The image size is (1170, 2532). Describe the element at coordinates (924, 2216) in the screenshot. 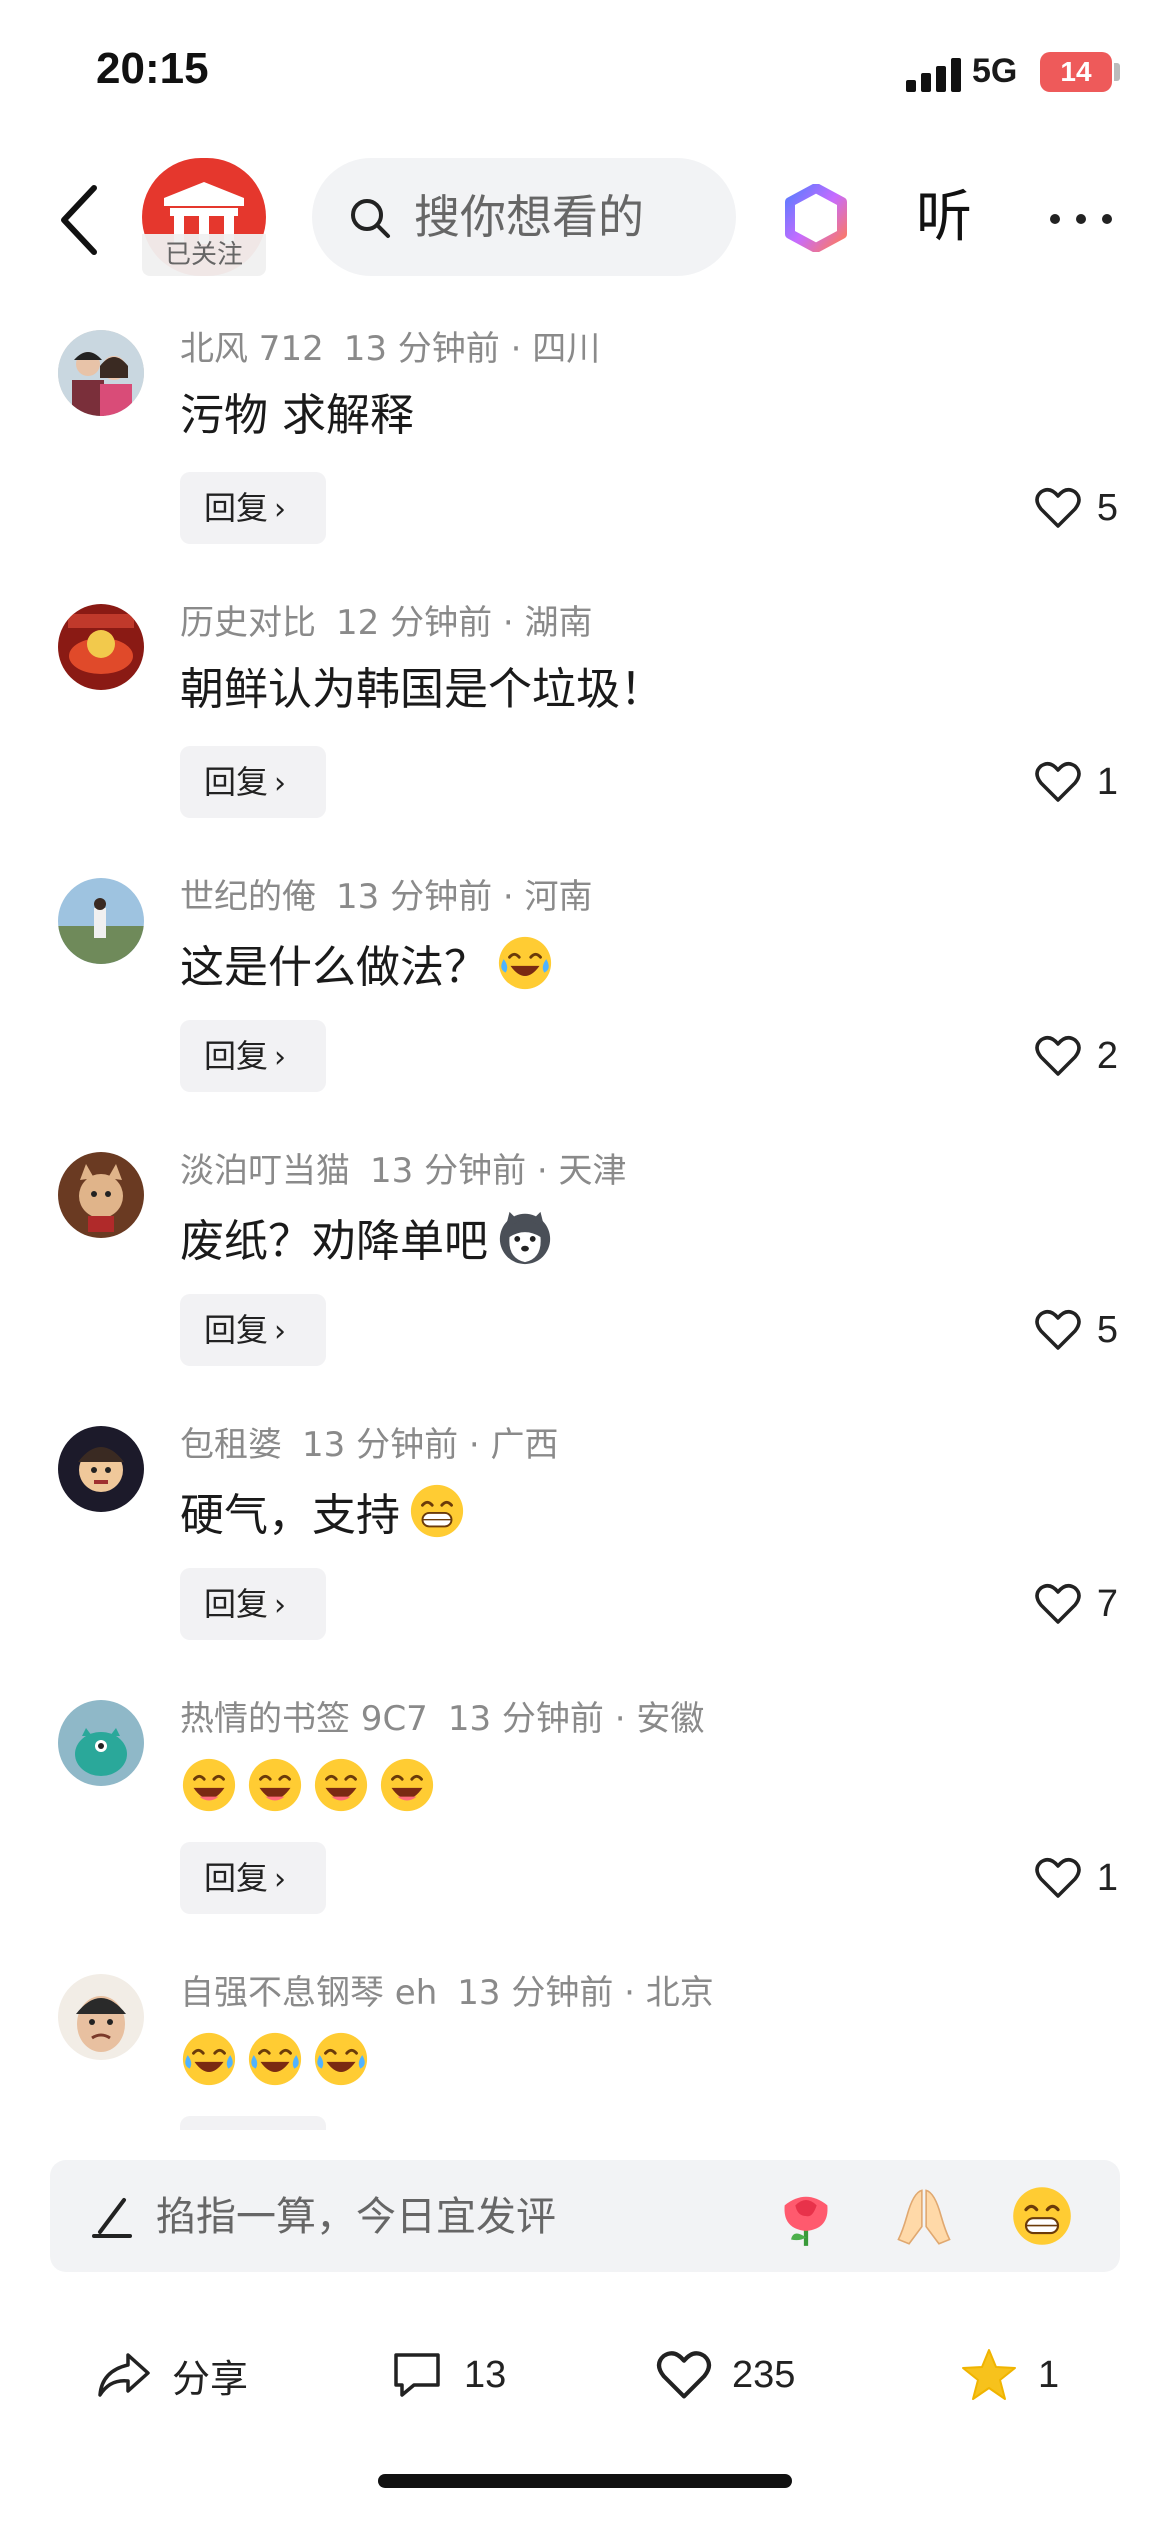

I see `pray-emoji` at that location.